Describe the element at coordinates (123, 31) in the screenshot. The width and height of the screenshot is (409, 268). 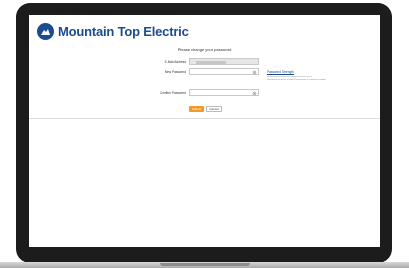
I see `brand-name: Mountain Top Electric` at that location.